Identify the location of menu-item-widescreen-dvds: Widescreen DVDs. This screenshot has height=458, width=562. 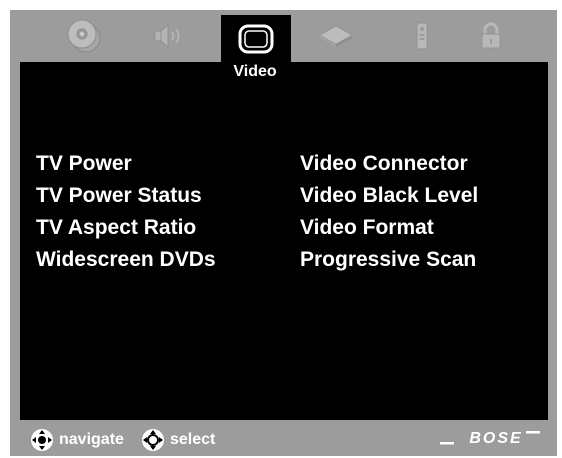
(126, 260).